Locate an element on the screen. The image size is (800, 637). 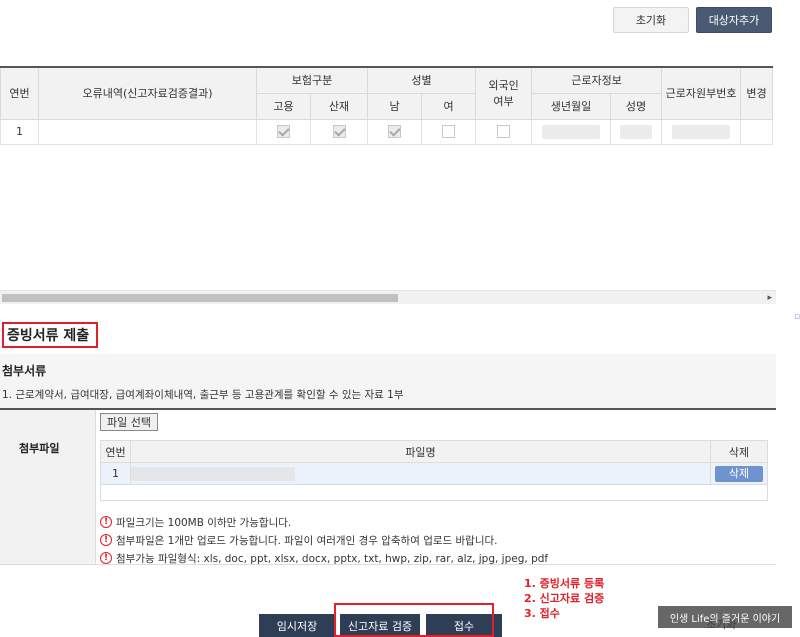
file-select-button: 파일 선택 is located at coordinates (129, 422).